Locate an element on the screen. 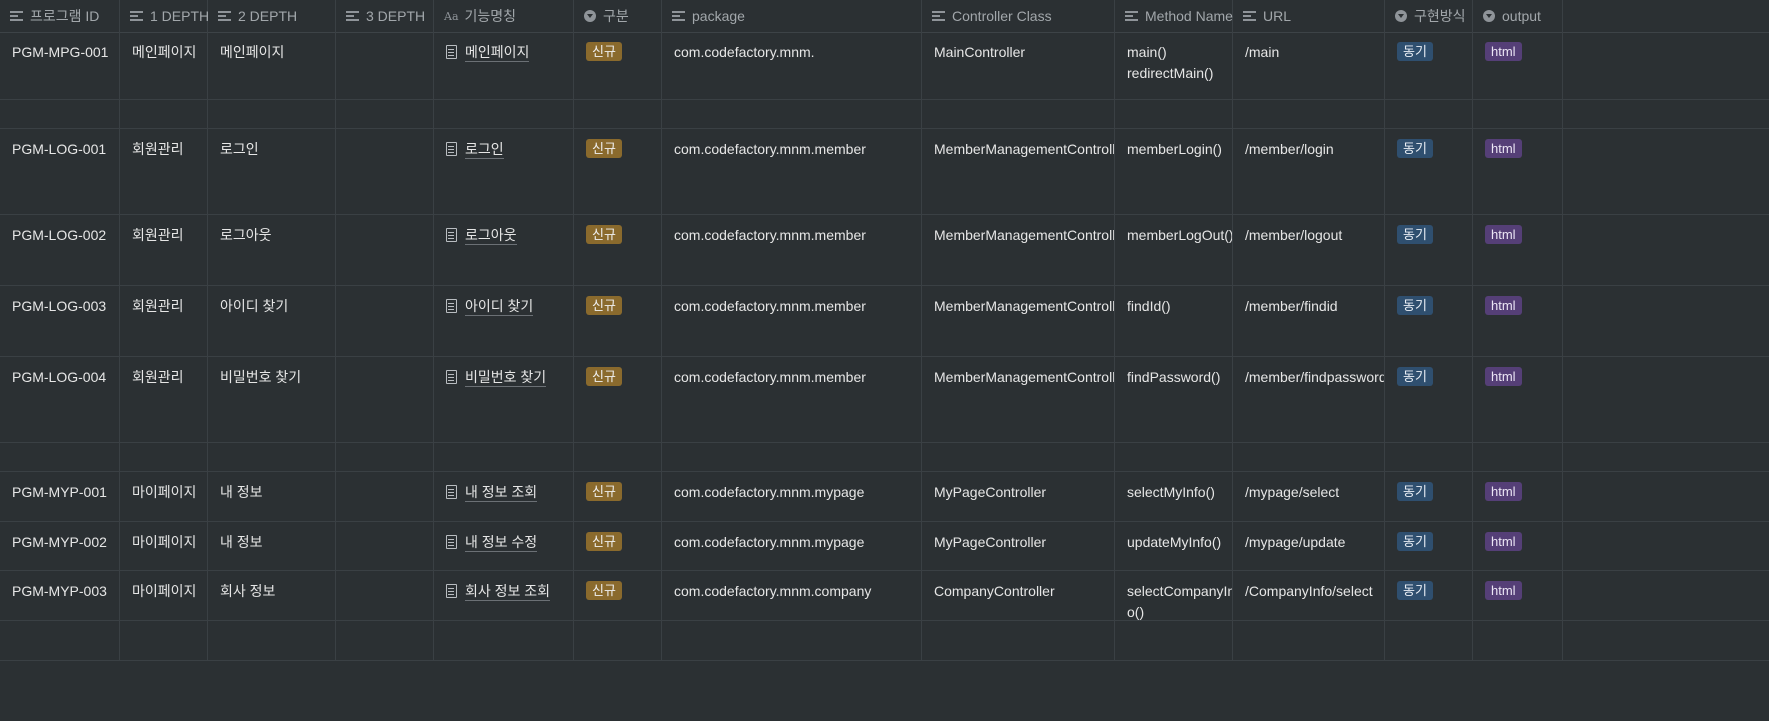 The width and height of the screenshot is (1769, 721). cell-depth2: 비밀번호 찾기 is located at coordinates (272, 399).